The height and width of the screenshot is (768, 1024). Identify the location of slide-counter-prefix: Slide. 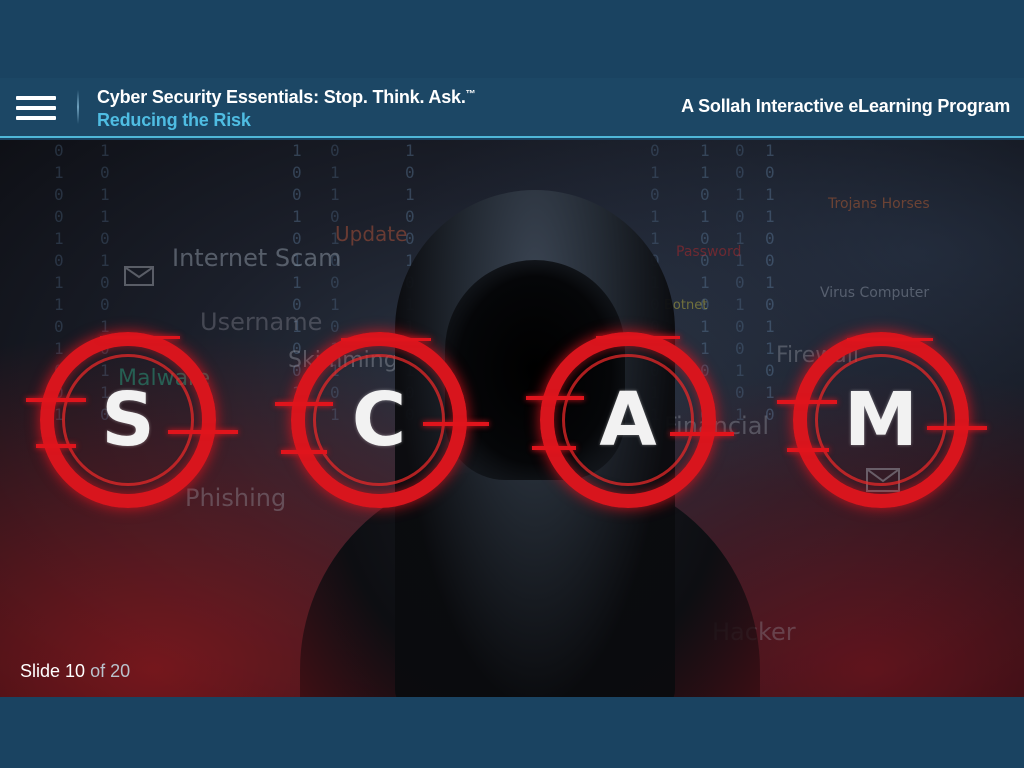
(40, 671).